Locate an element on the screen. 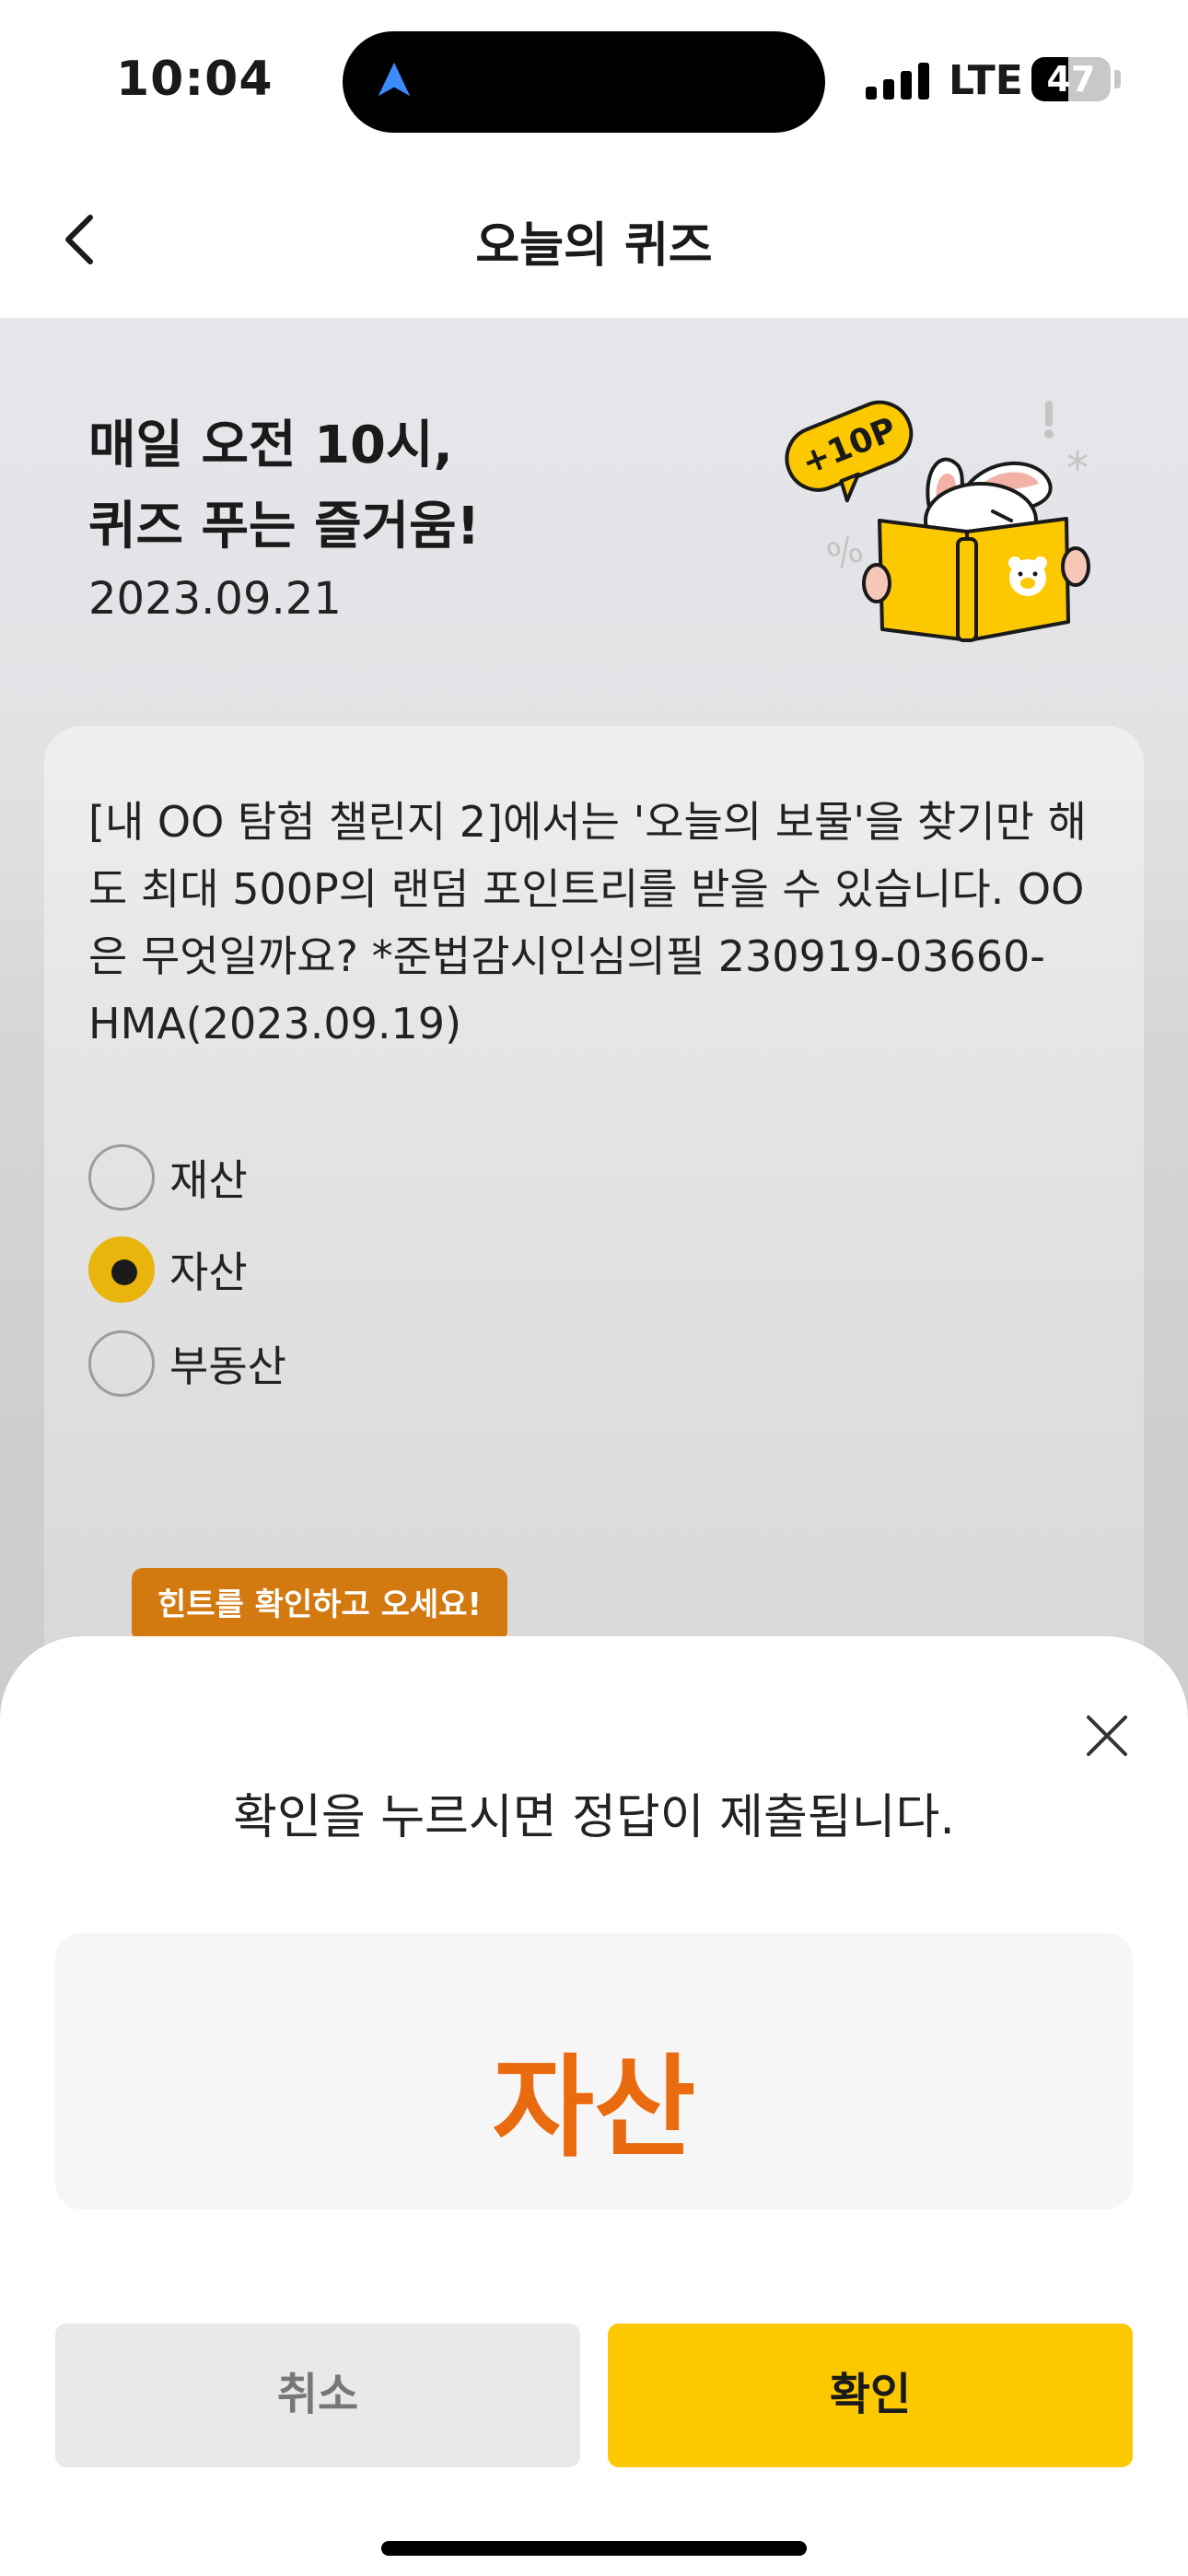 The width and height of the screenshot is (1188, 2576). battery-icon: 47 is located at coordinates (1071, 79).